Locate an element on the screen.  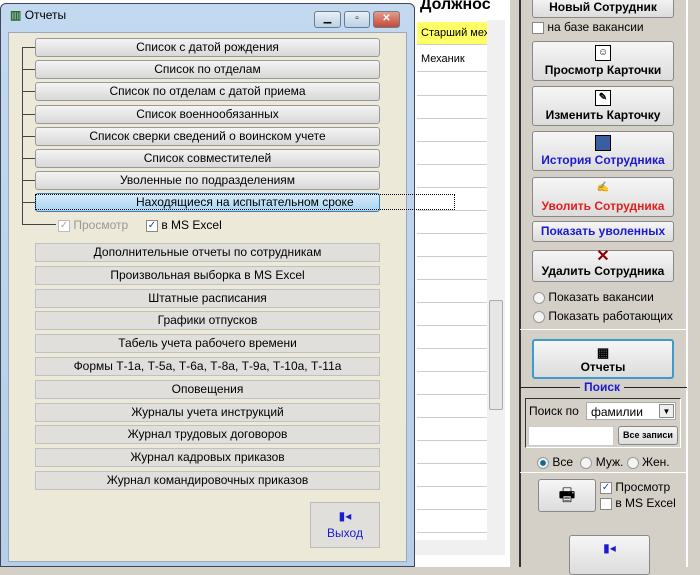
report-section-button: Произвольная выборка в MS Excel is located at coordinates (207, 275).